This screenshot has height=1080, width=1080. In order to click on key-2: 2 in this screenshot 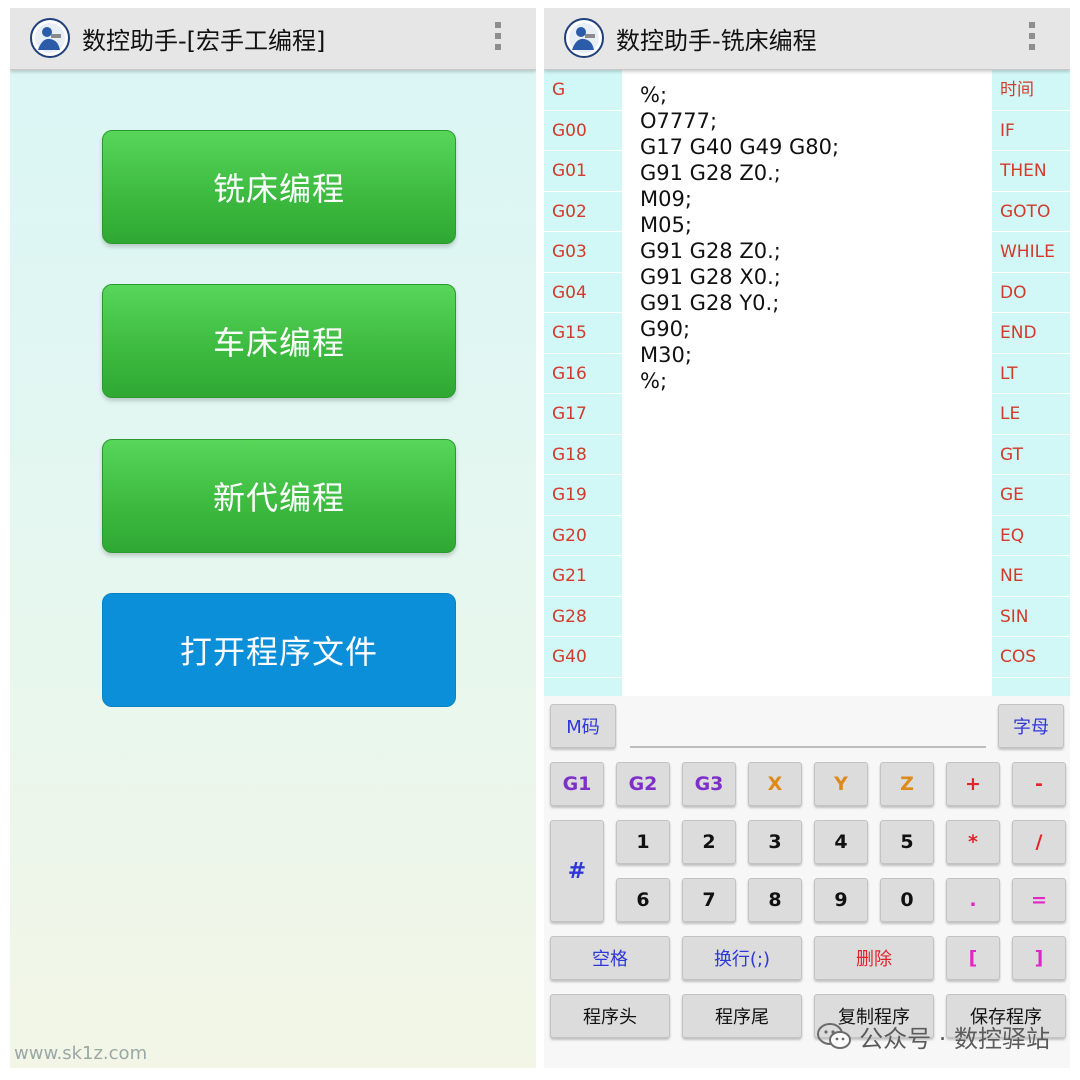, I will do `click(709, 842)`.